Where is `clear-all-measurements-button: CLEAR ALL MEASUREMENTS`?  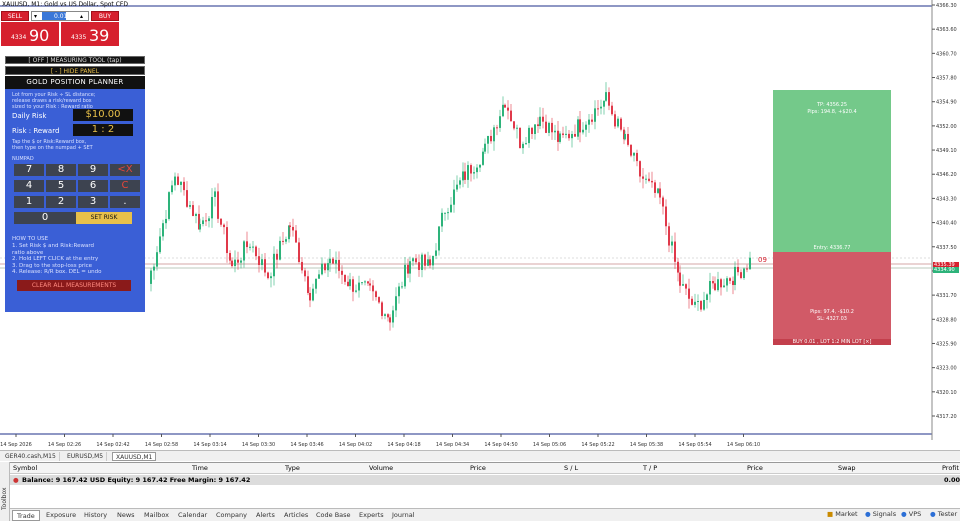
clear-all-measurements-button: CLEAR ALL MEASUREMENTS is located at coordinates (74, 285).